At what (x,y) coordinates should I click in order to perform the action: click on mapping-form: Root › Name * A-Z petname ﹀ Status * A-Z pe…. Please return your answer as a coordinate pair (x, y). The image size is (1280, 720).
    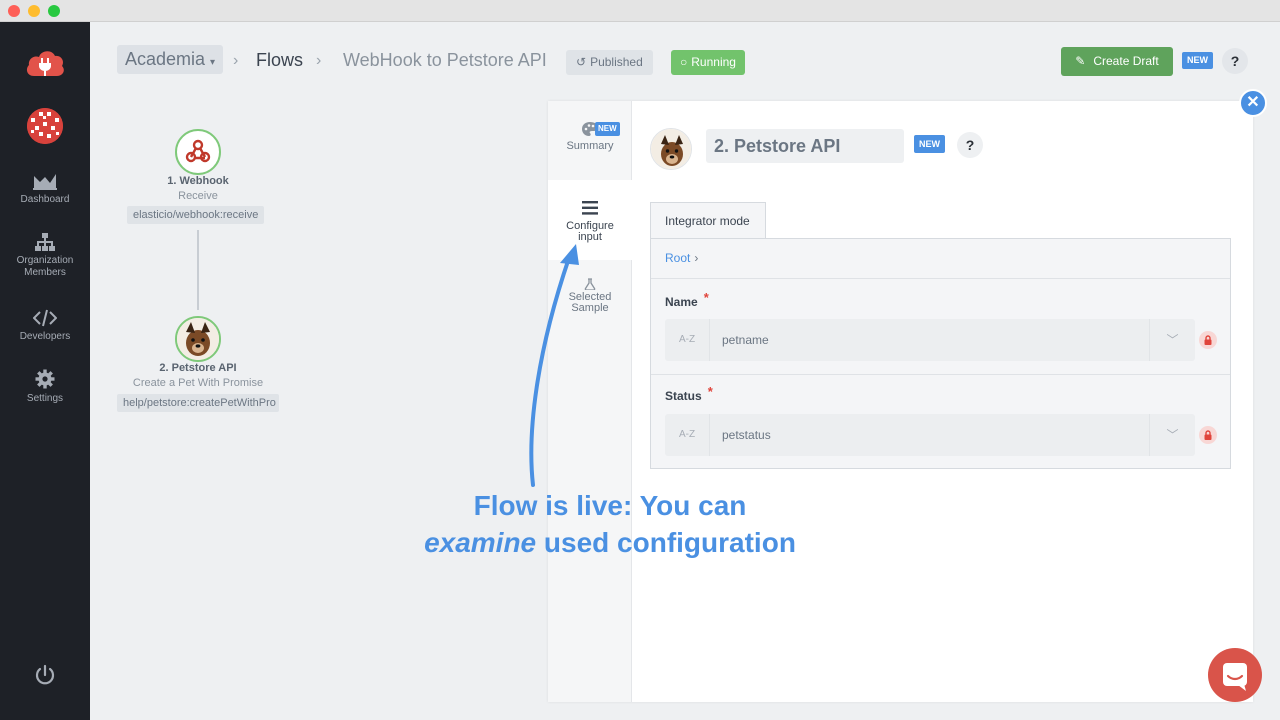
    Looking at the image, I should click on (940, 353).